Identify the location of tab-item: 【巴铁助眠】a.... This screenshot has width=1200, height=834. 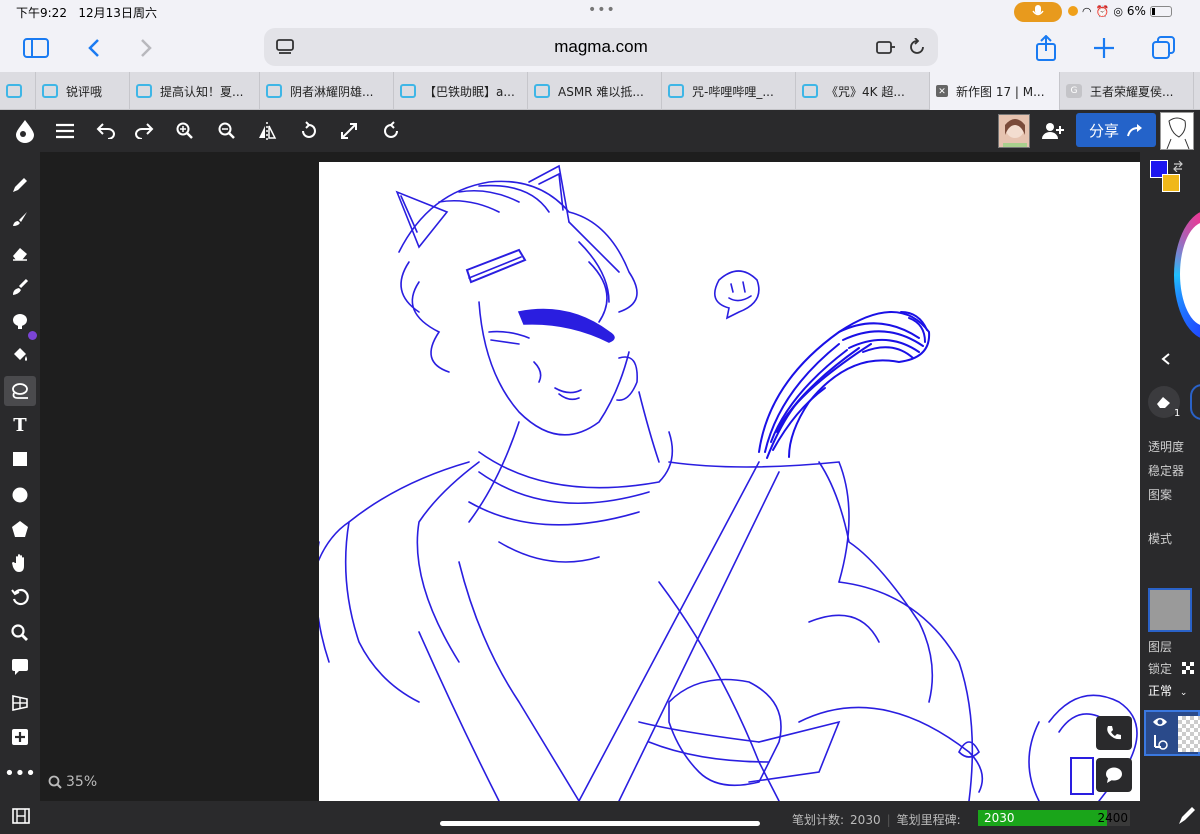
(461, 91).